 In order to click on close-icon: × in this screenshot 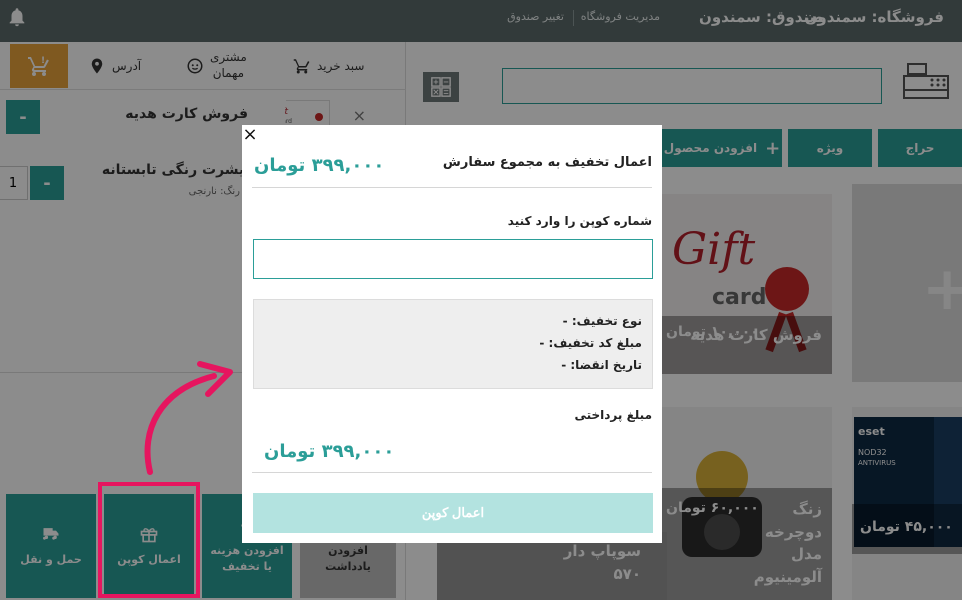, I will do `click(250, 135)`.